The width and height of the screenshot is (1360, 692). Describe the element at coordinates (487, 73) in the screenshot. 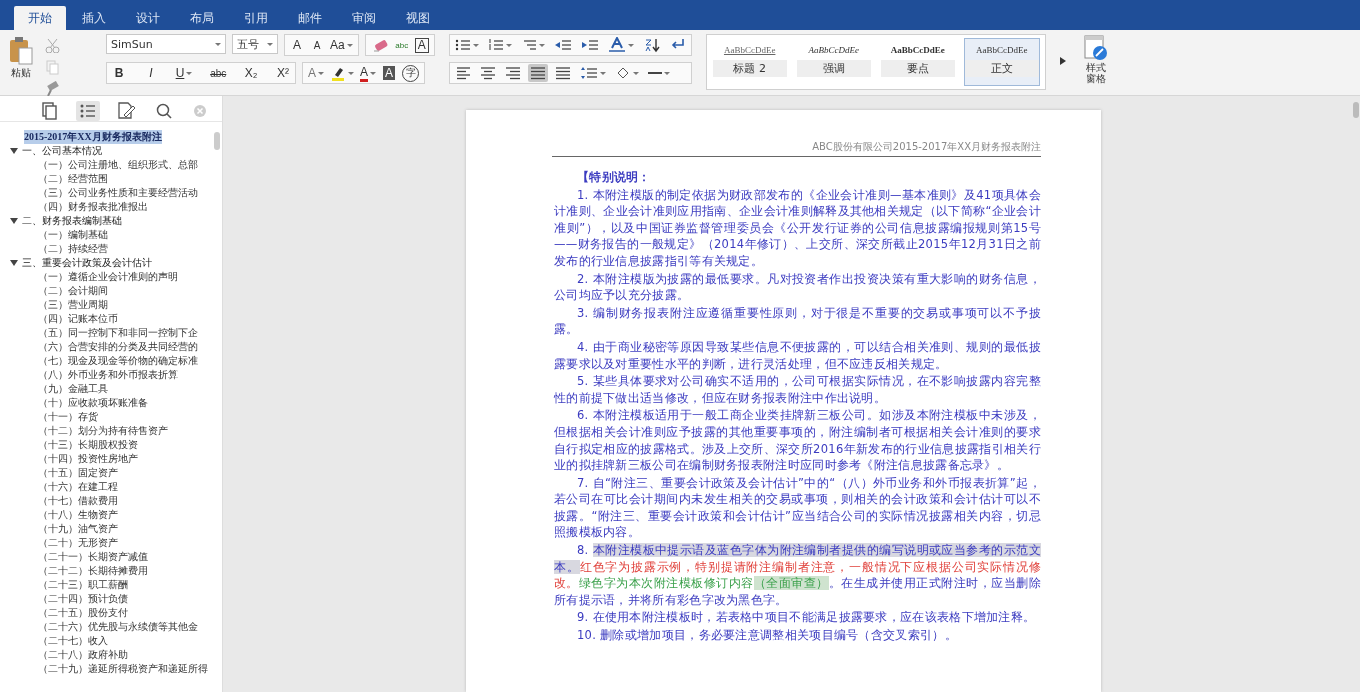

I see `align-center-icon` at that location.